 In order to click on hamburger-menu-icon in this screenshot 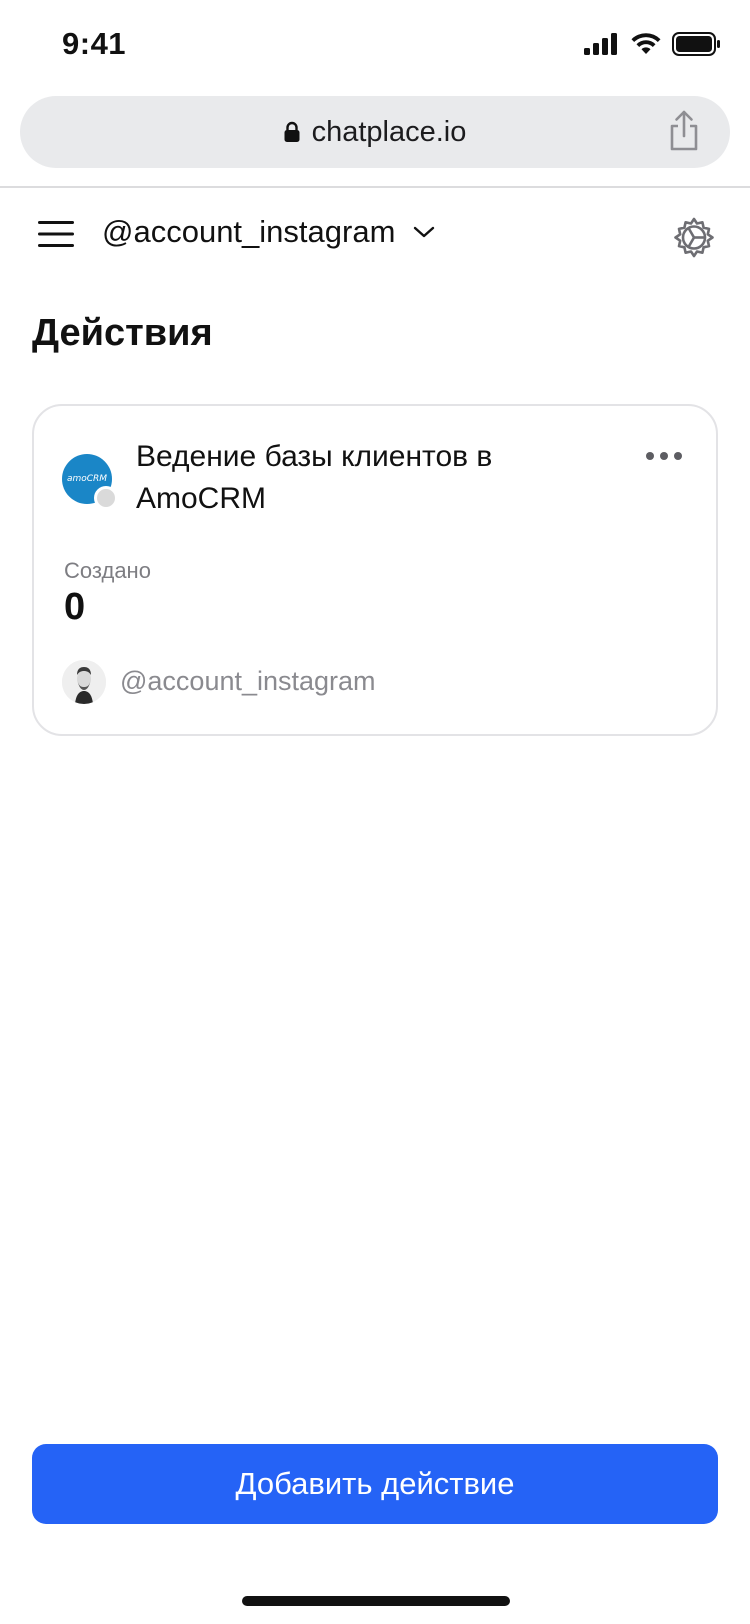, I will do `click(56, 234)`.